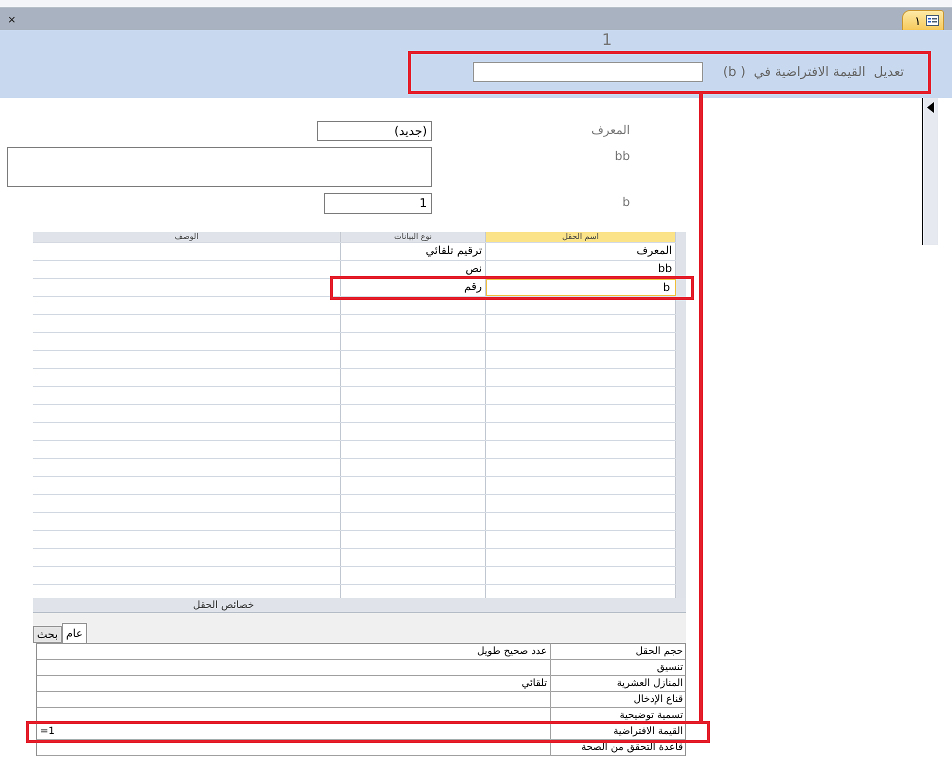 The width and height of the screenshot is (952, 760). Describe the element at coordinates (47, 634) in the screenshot. I see `properties-tab: بحث` at that location.